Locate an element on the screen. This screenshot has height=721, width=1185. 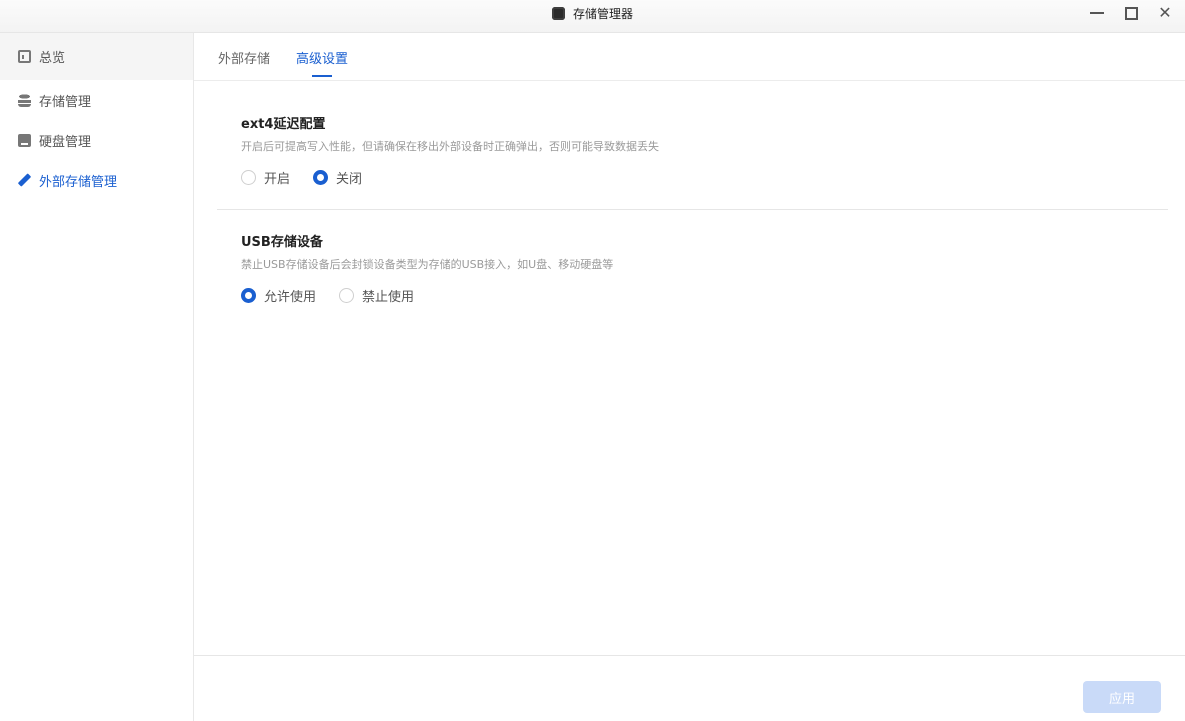
ext4-enable-option: 开启 is located at coordinates (265, 177).